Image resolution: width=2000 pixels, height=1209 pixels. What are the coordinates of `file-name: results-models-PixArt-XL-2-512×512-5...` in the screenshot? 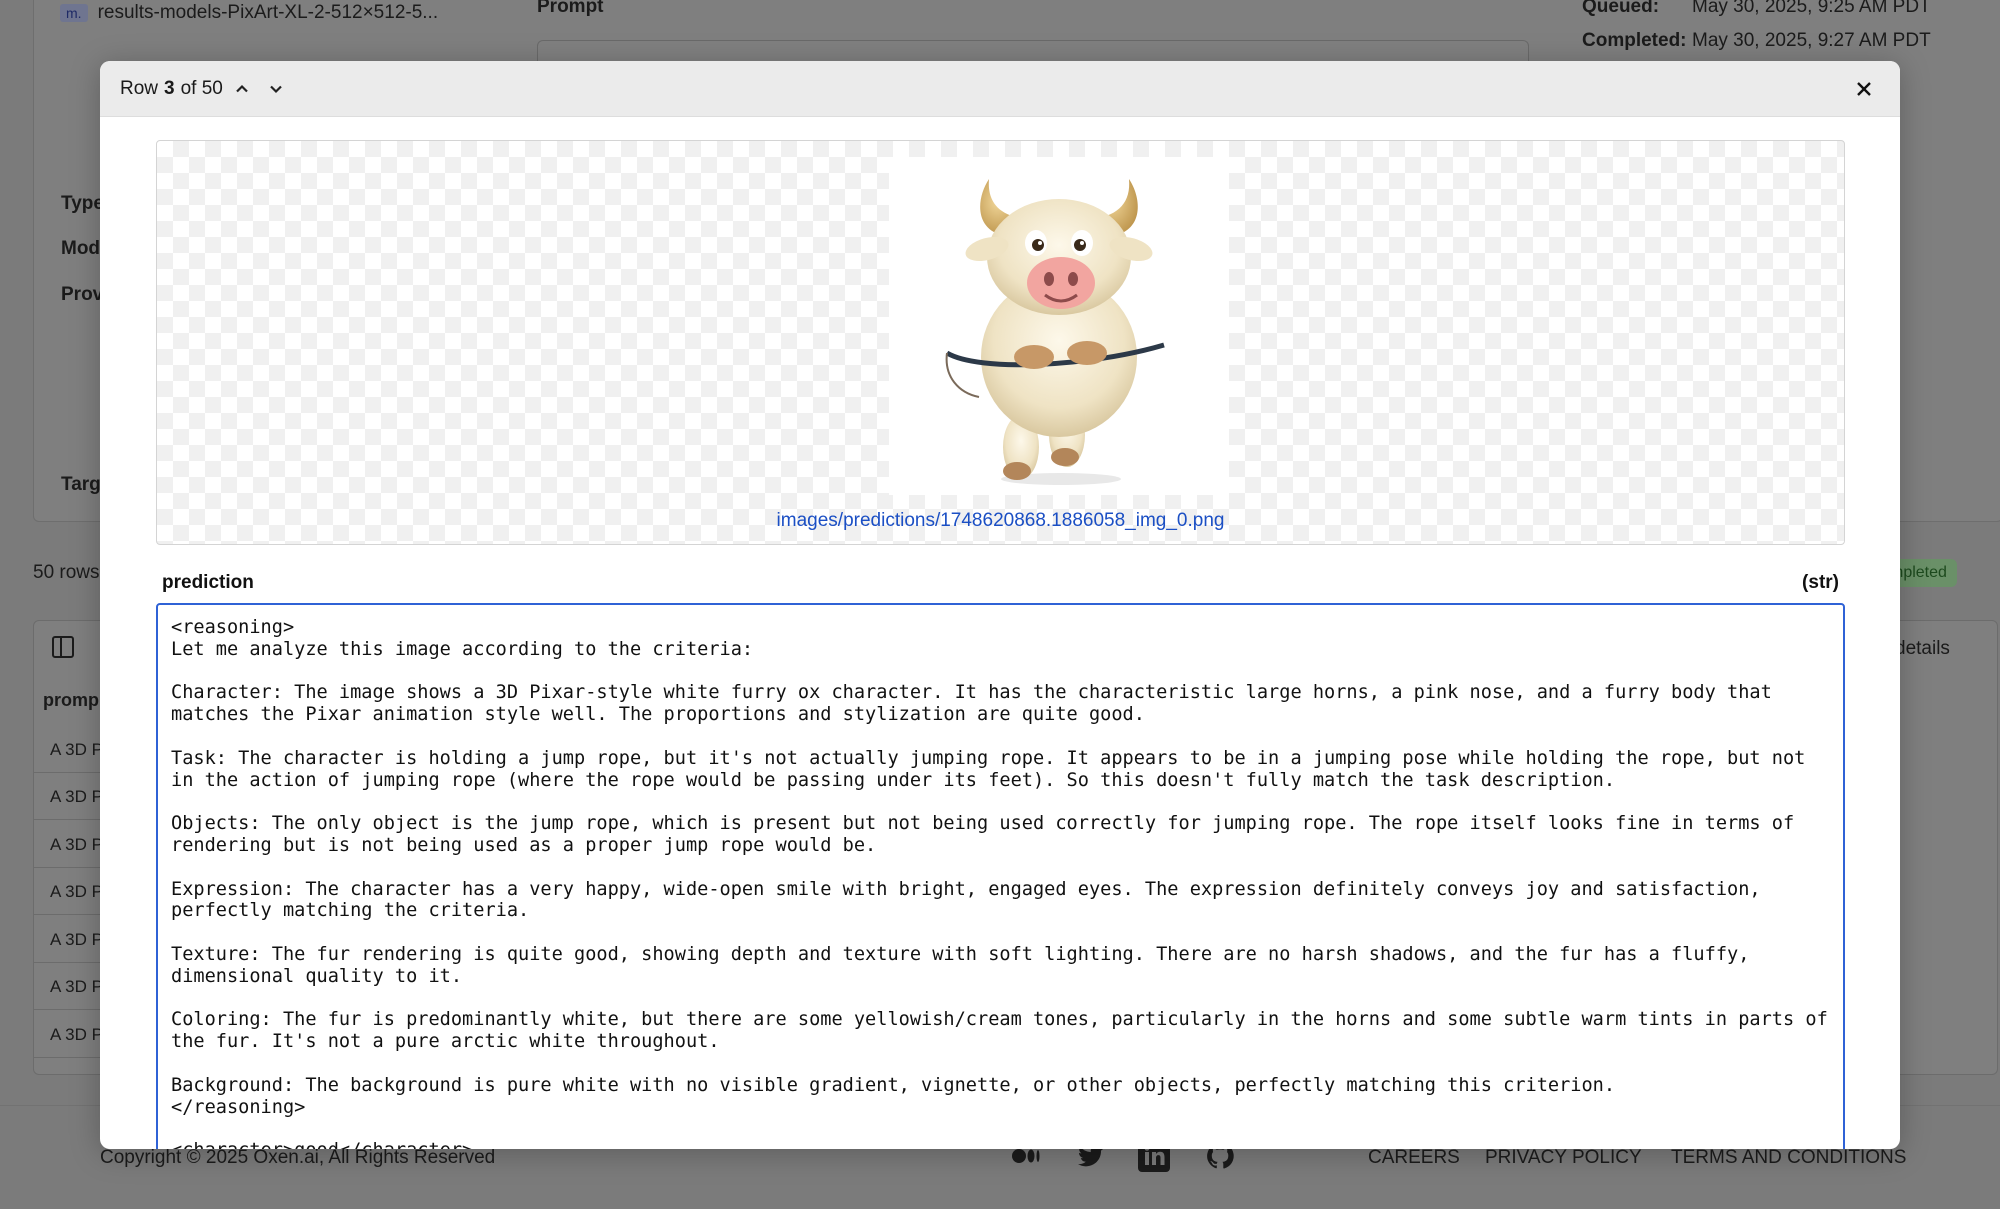 It's located at (268, 12).